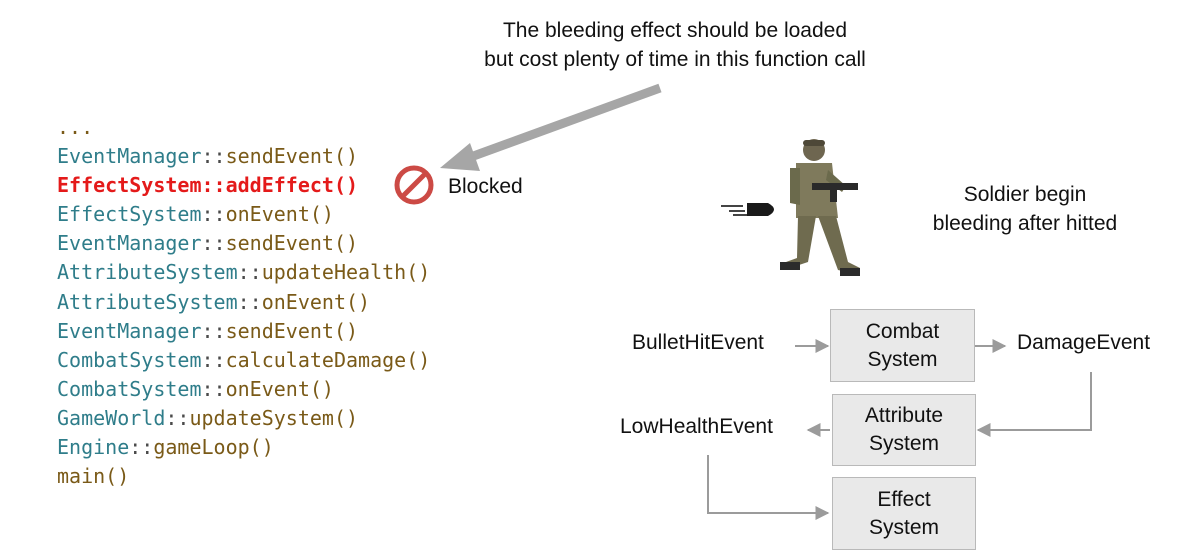 The image size is (1181, 557). I want to click on combat-system-label: Combat System, so click(902, 345).